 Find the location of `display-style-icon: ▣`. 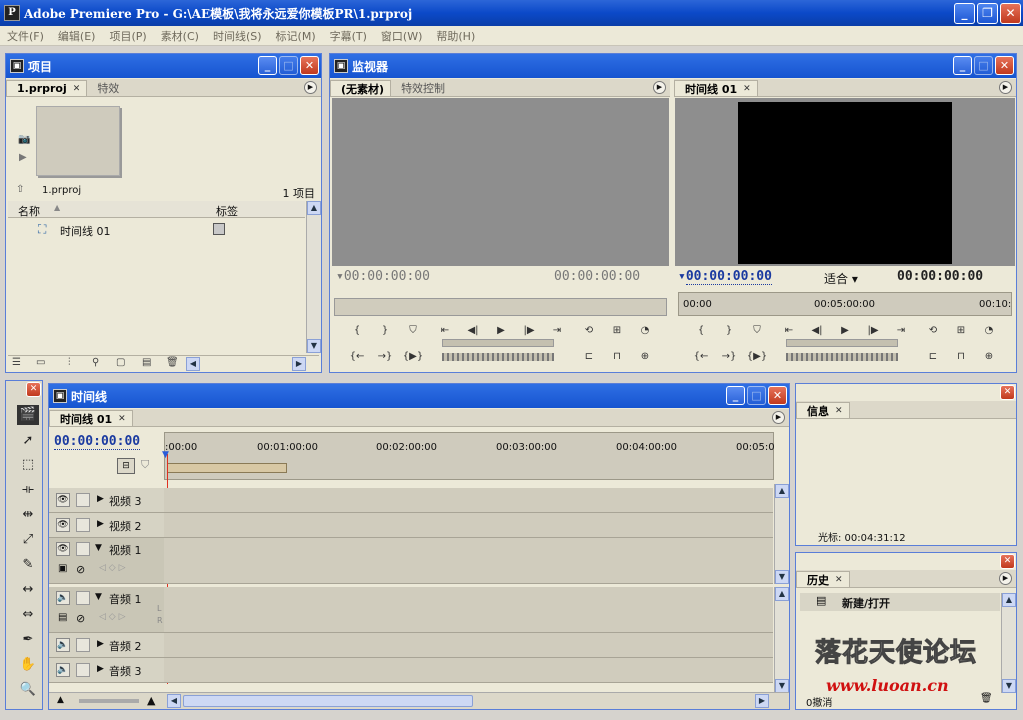

display-style-icon: ▣ is located at coordinates (62, 568).